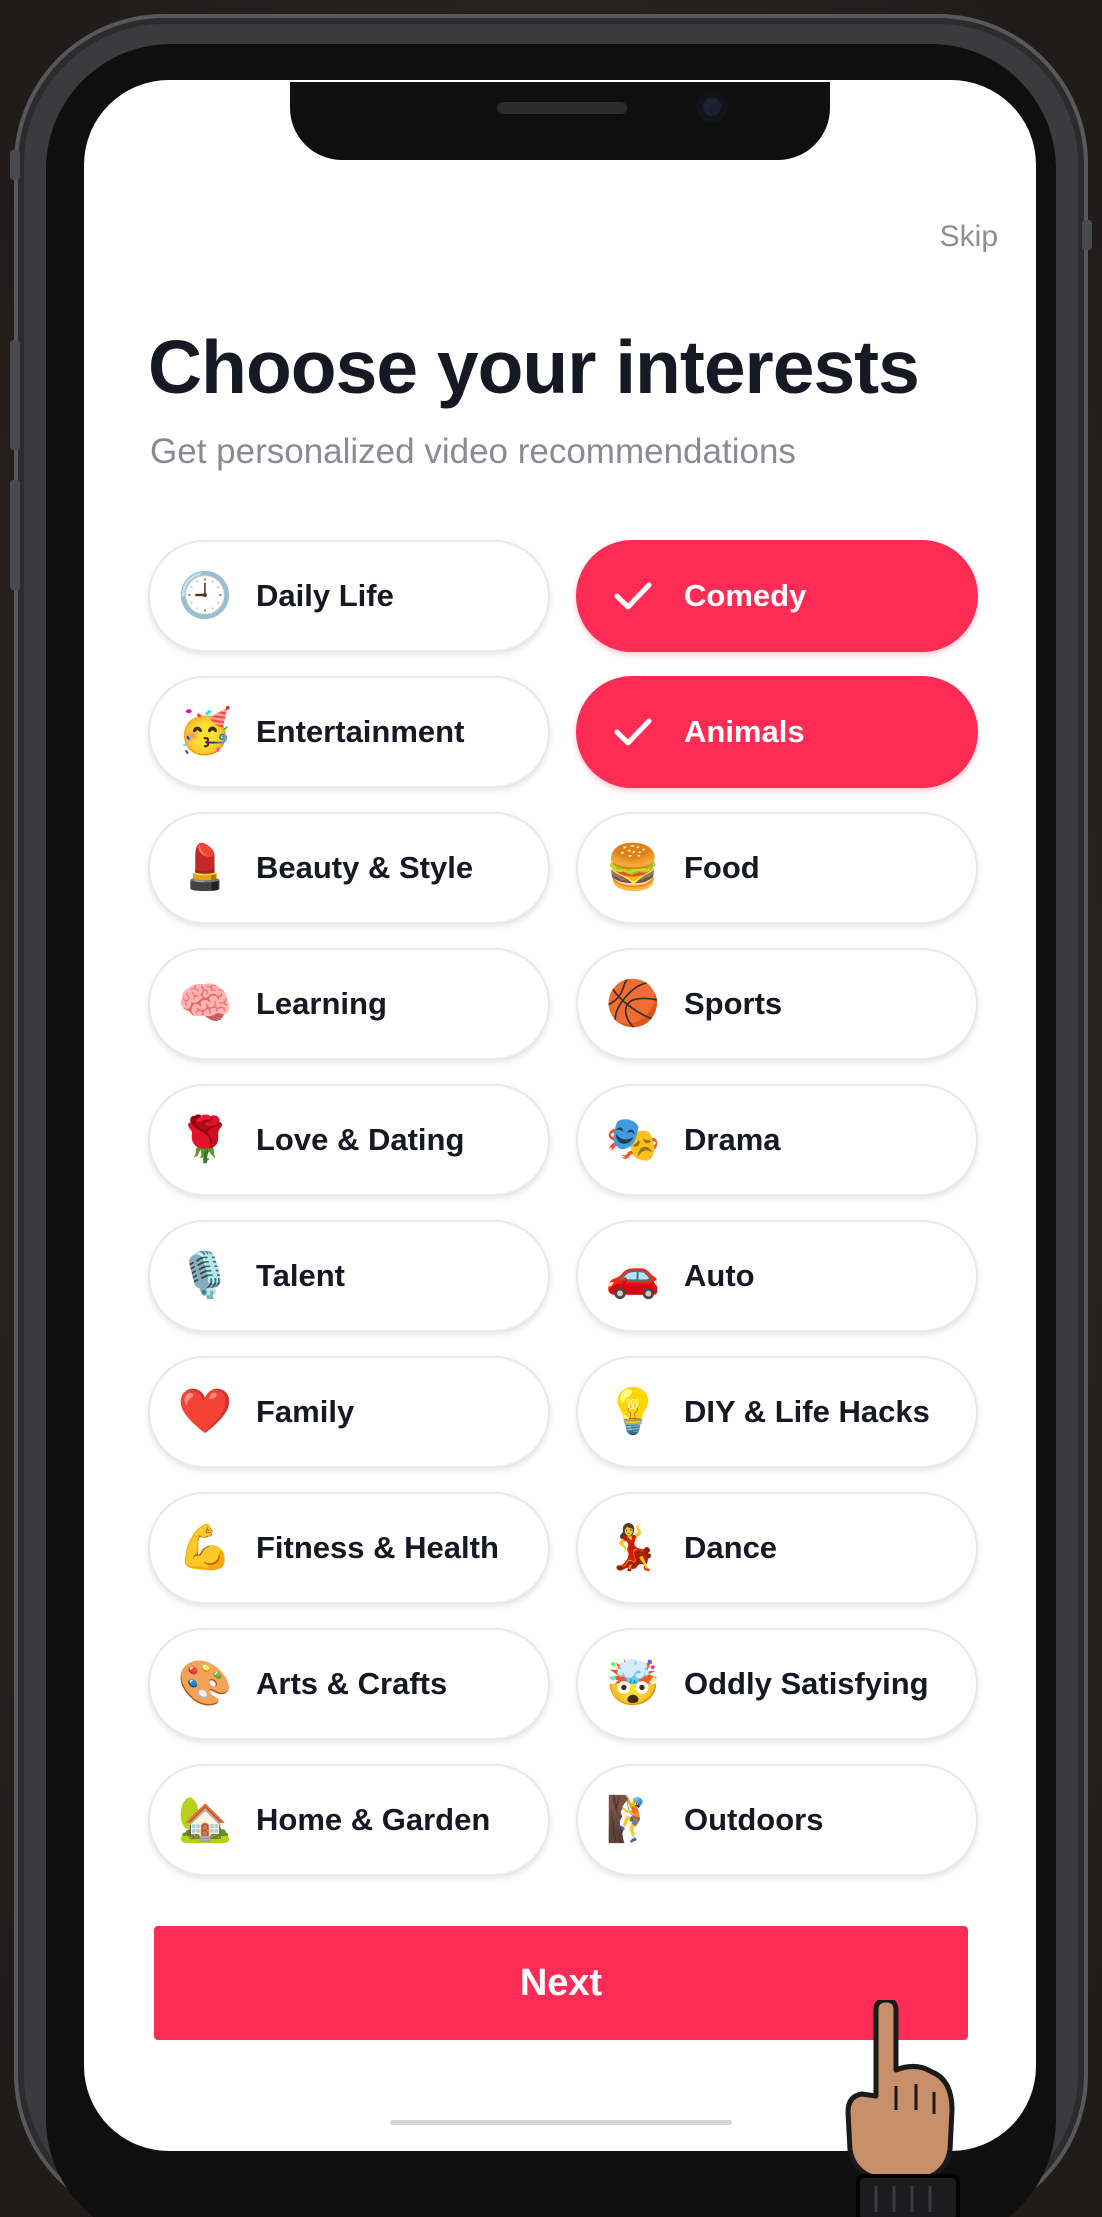 The image size is (1102, 2217). Describe the element at coordinates (349, 1276) in the screenshot. I see `interest-chip: 🎙️ Talent` at that location.